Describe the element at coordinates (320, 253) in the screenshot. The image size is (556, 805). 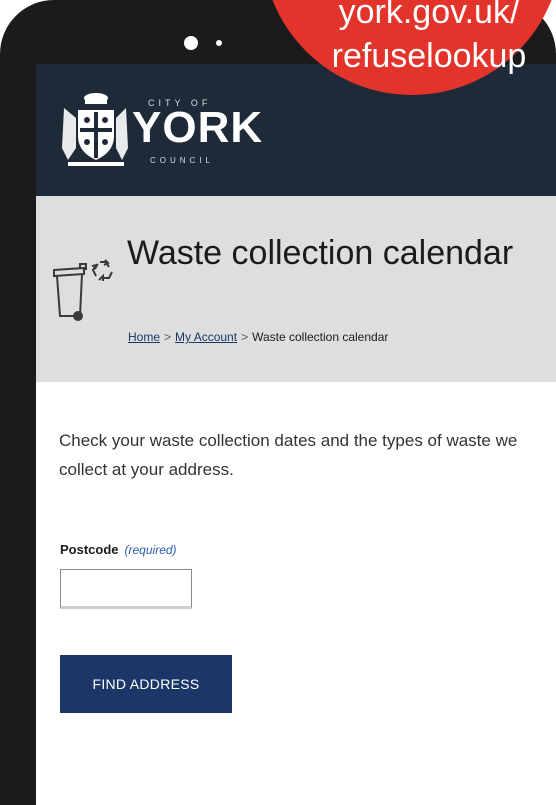
I see `page-title: Waste collection calendar` at that location.